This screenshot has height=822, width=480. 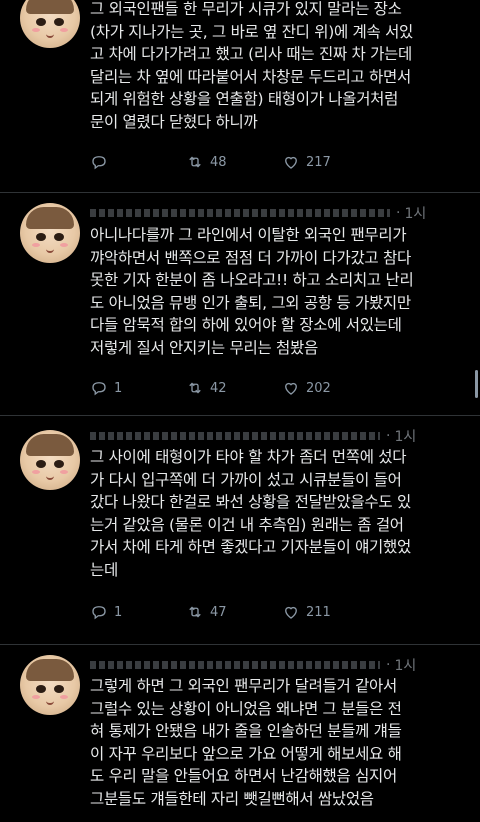 I want to click on scrollbar, so click(x=476, y=384).